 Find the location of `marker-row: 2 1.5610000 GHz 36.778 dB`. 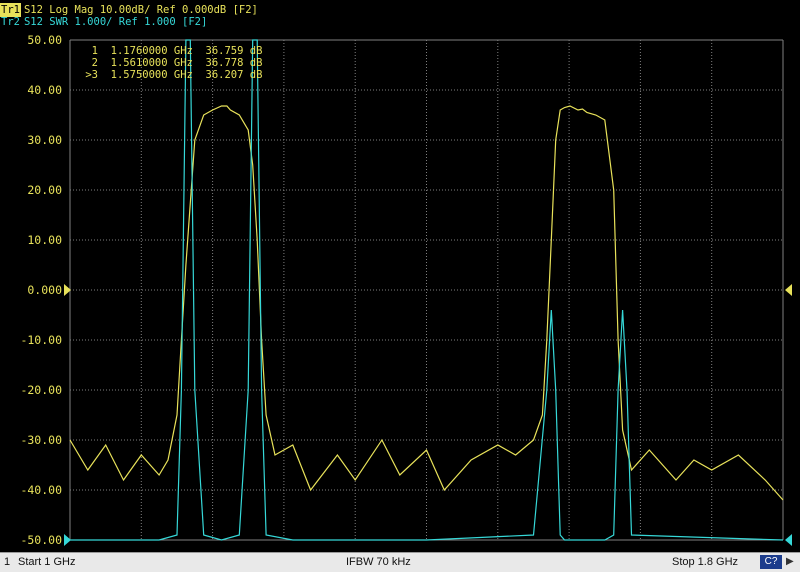

marker-row: 2 1.5610000 GHz 36.778 dB is located at coordinates (168, 63).